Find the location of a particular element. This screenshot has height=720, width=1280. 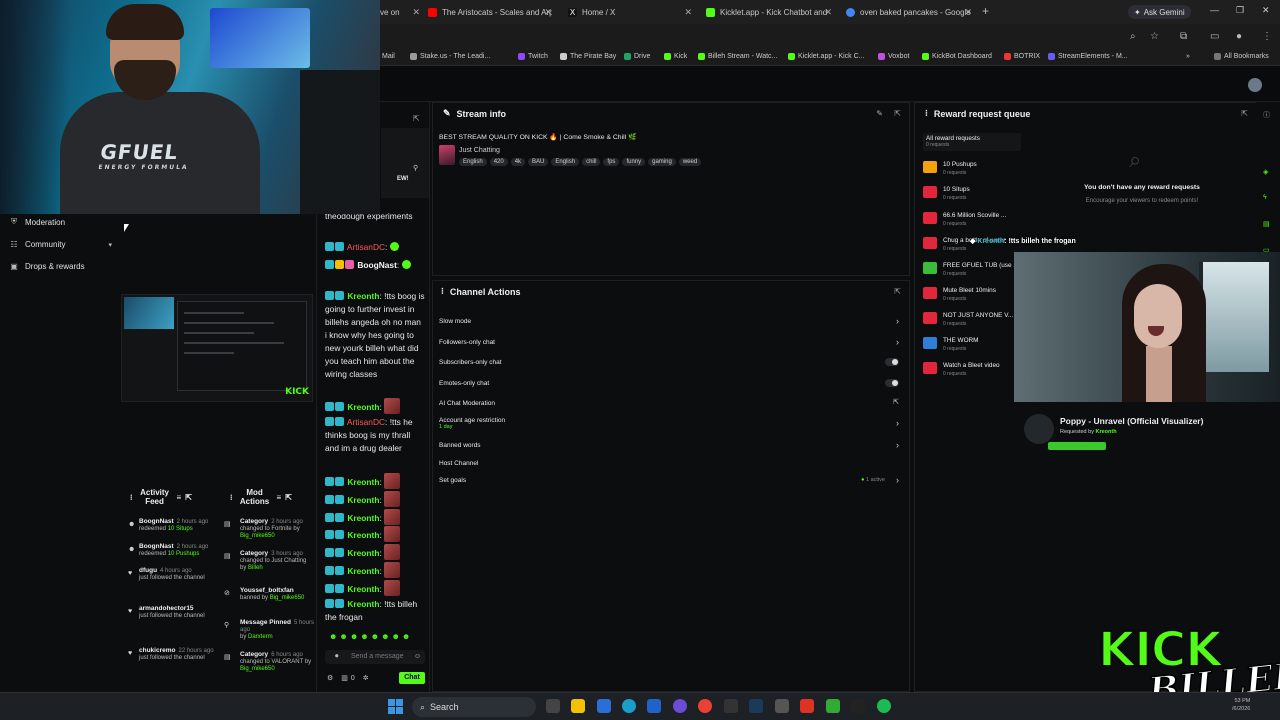

stream-preview: KICK is located at coordinates (217, 348).